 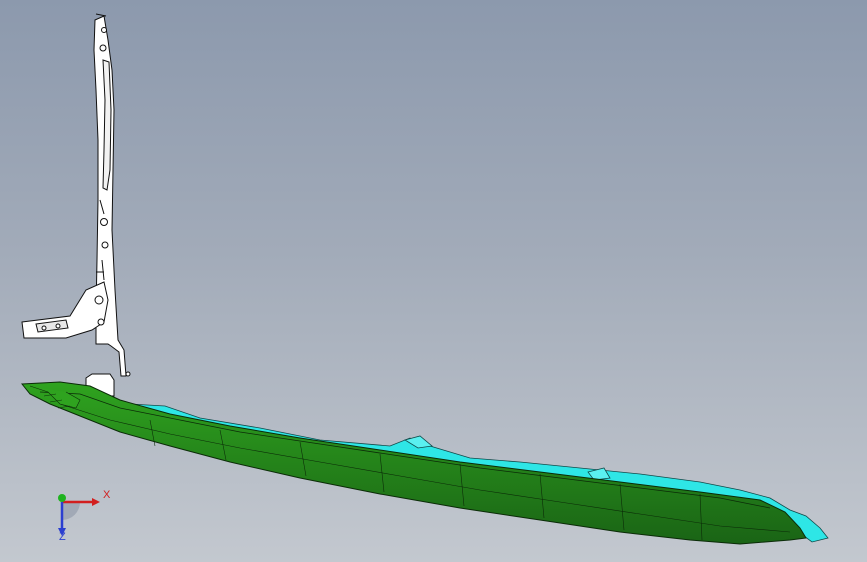 What do you see at coordinates (76, 205) in the screenshot?
I see `bracket-part` at bounding box center [76, 205].